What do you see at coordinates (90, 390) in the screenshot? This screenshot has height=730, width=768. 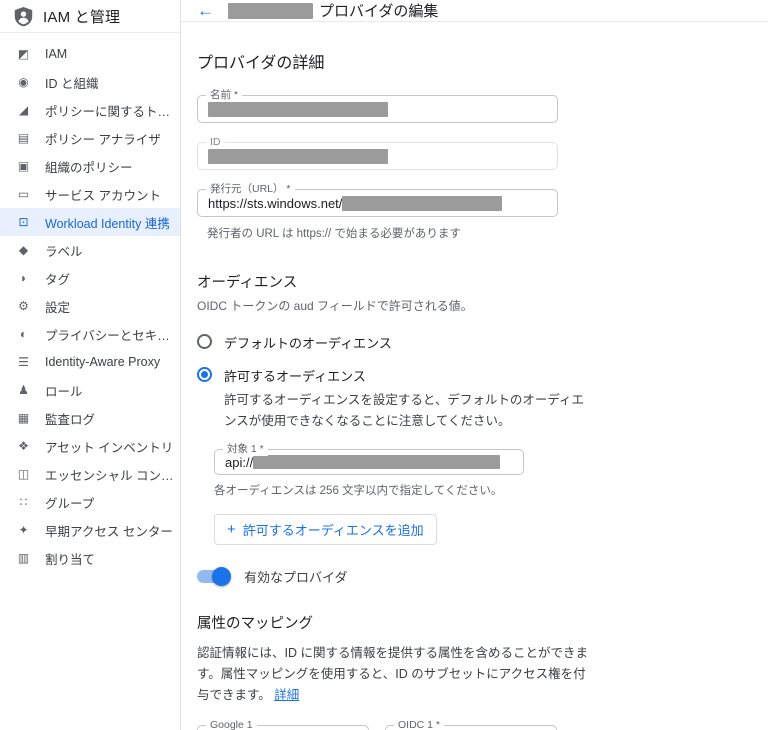 I see `sidebar-item-roles: ♟ ロール` at bounding box center [90, 390].